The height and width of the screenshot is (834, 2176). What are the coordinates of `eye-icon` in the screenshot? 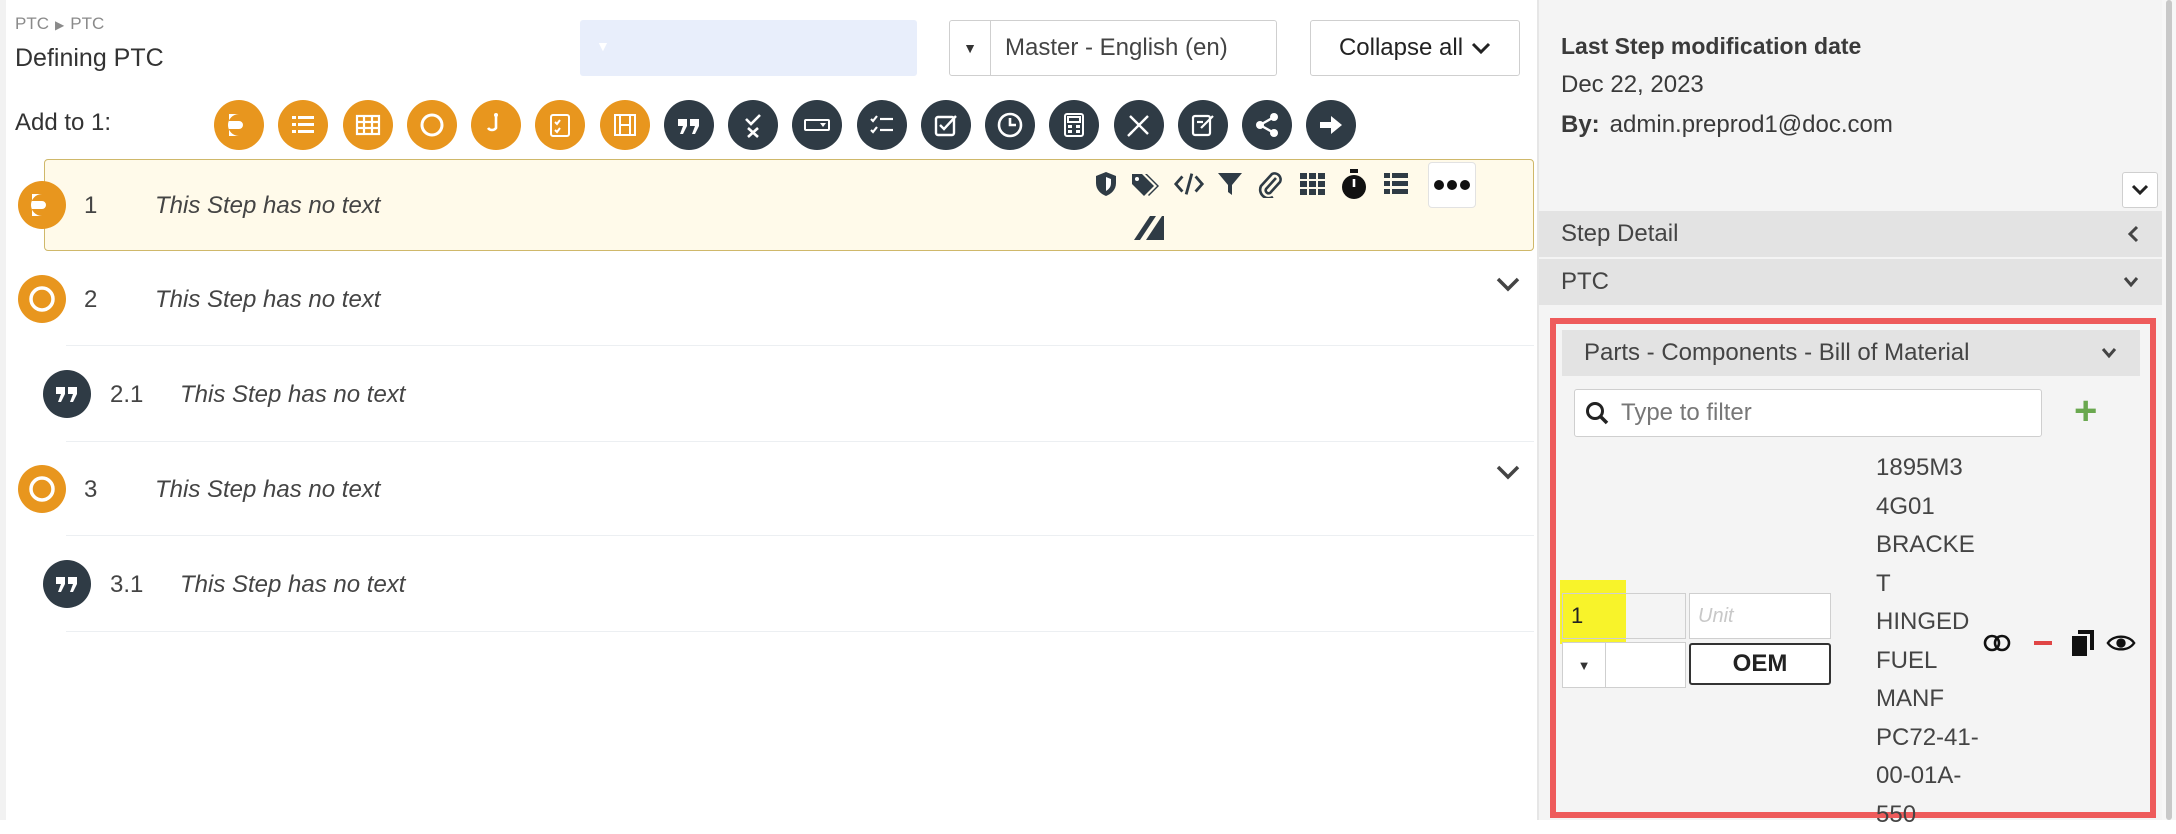 It's located at (2121, 643).